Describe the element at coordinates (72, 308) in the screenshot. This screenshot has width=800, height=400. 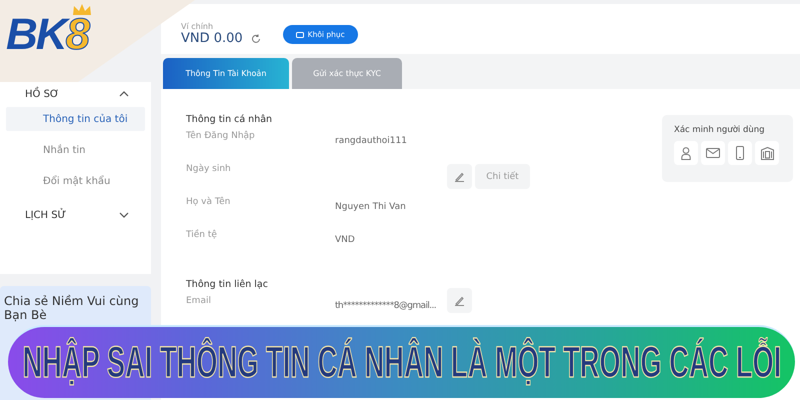
I see `promo-title: Chia sẻ Niềm Vui cùng Bạn Bè` at that location.